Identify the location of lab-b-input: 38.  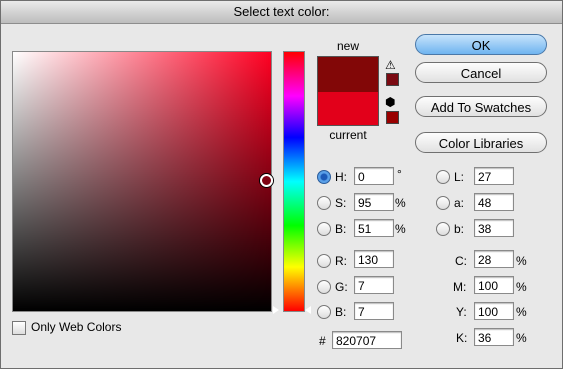
(494, 228).